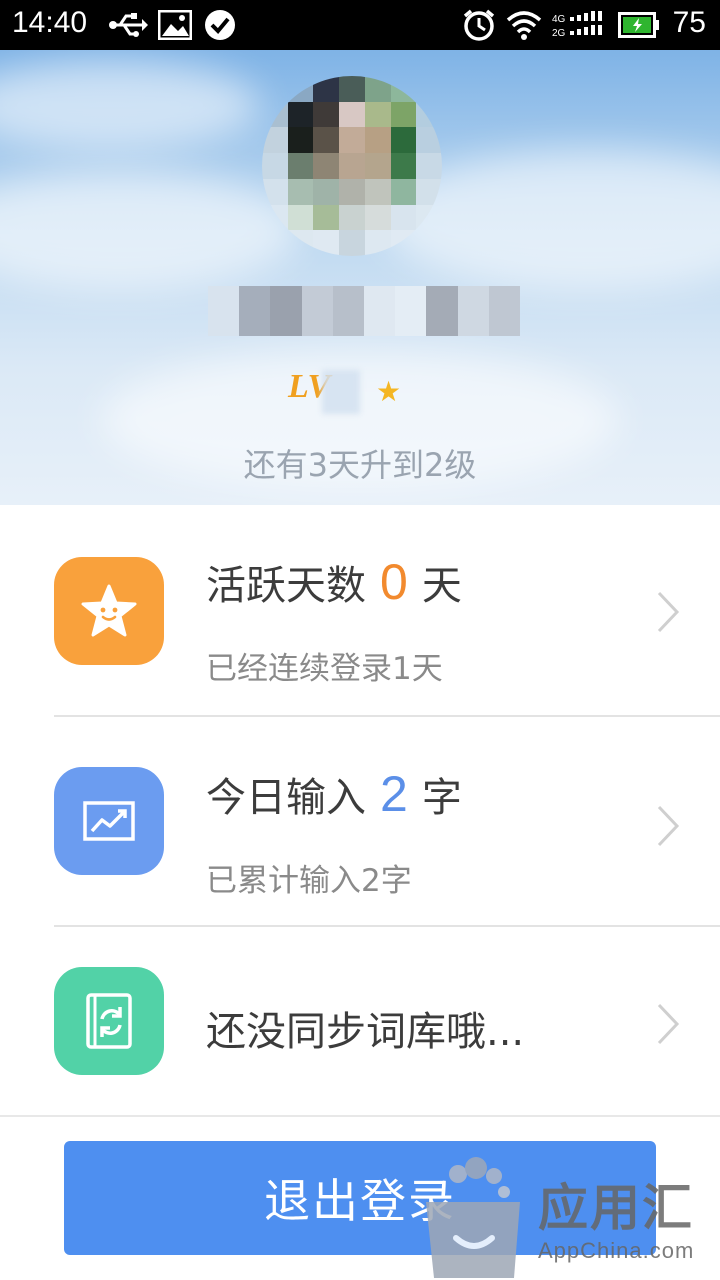 The height and width of the screenshot is (1280, 720). I want to click on image-icon, so click(175, 25).